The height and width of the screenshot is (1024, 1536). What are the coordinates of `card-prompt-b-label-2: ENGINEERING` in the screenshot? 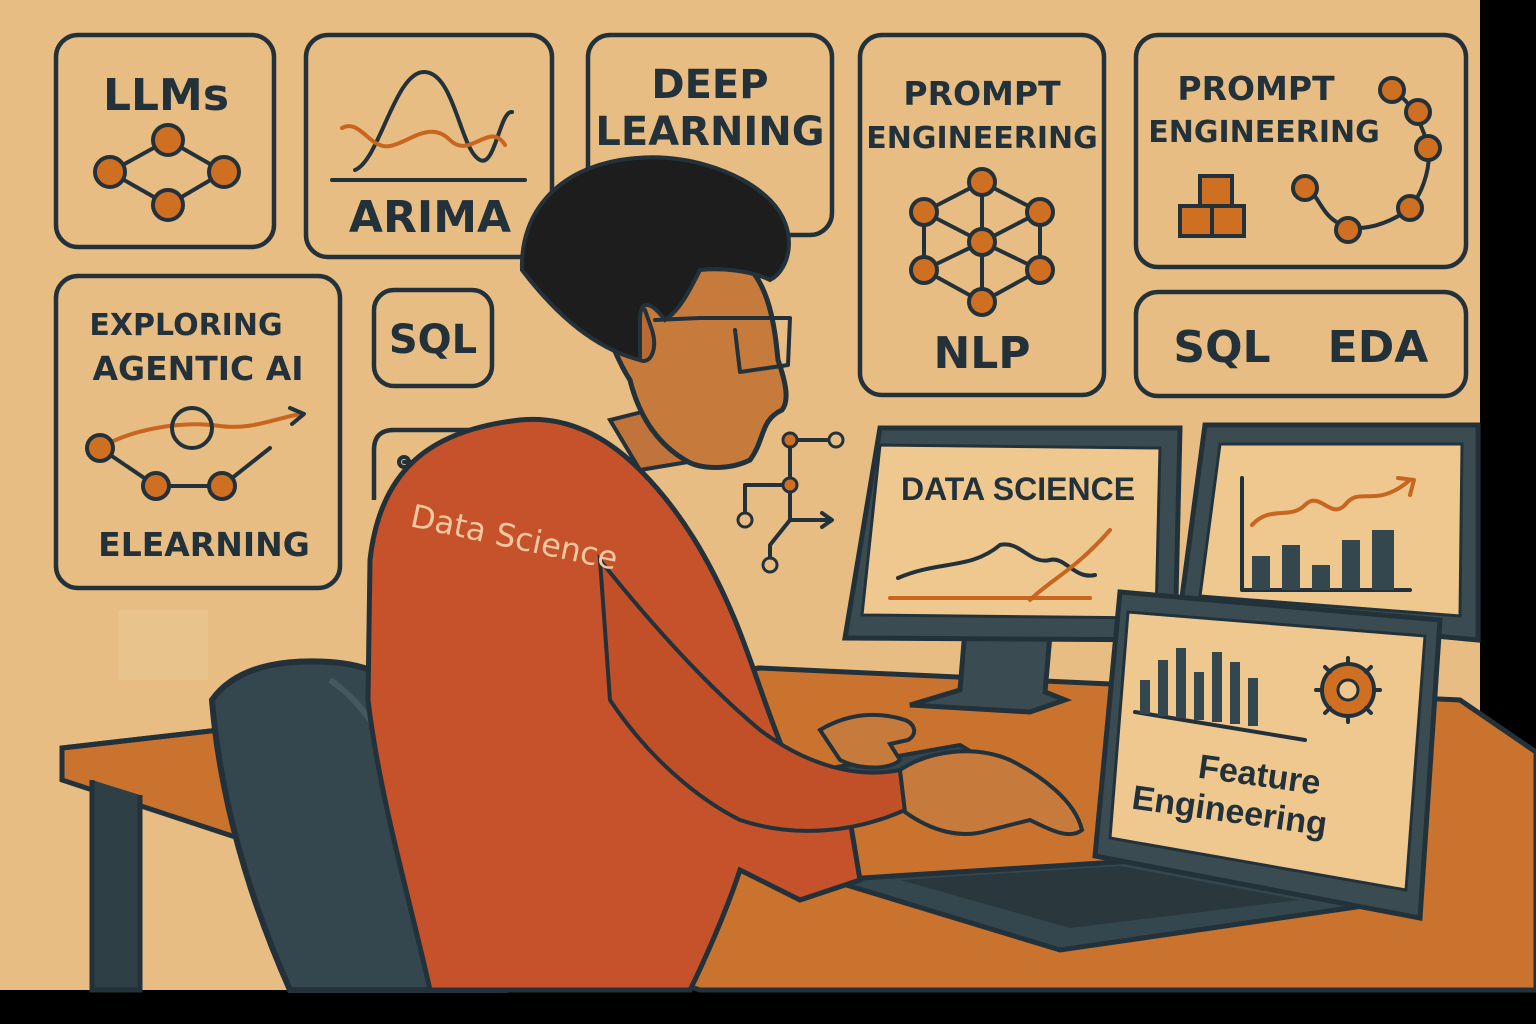 It's located at (1263, 132).